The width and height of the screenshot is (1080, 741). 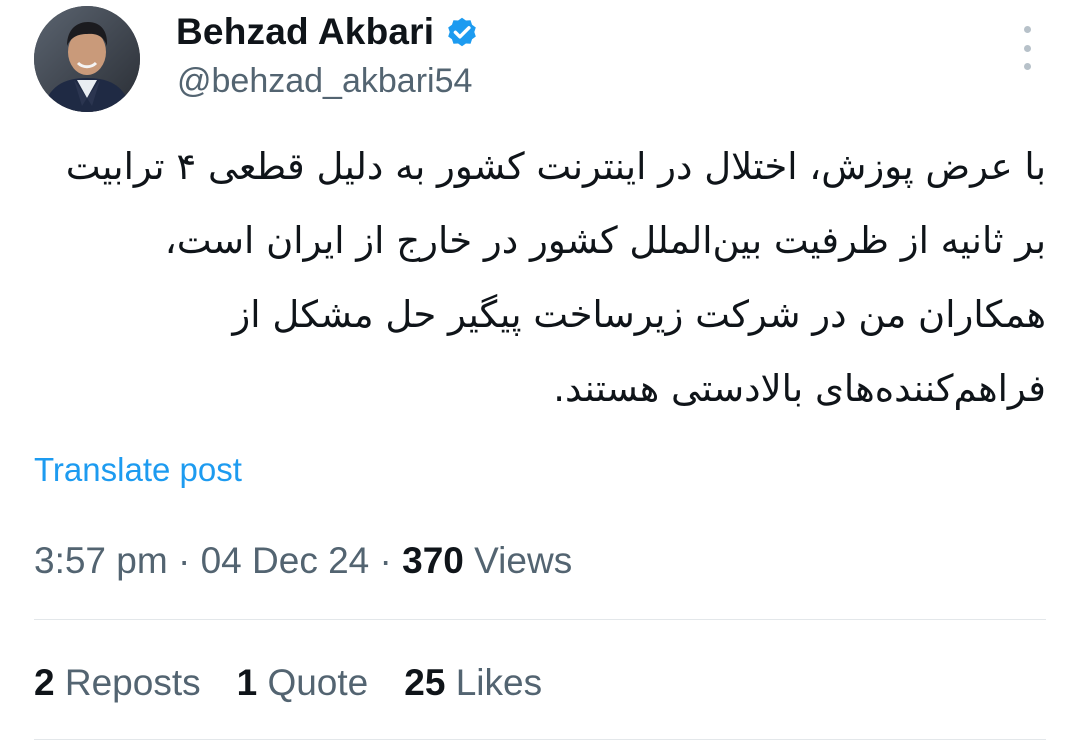 I want to click on tweet-date: 04 Dec 24, so click(x=285, y=560).